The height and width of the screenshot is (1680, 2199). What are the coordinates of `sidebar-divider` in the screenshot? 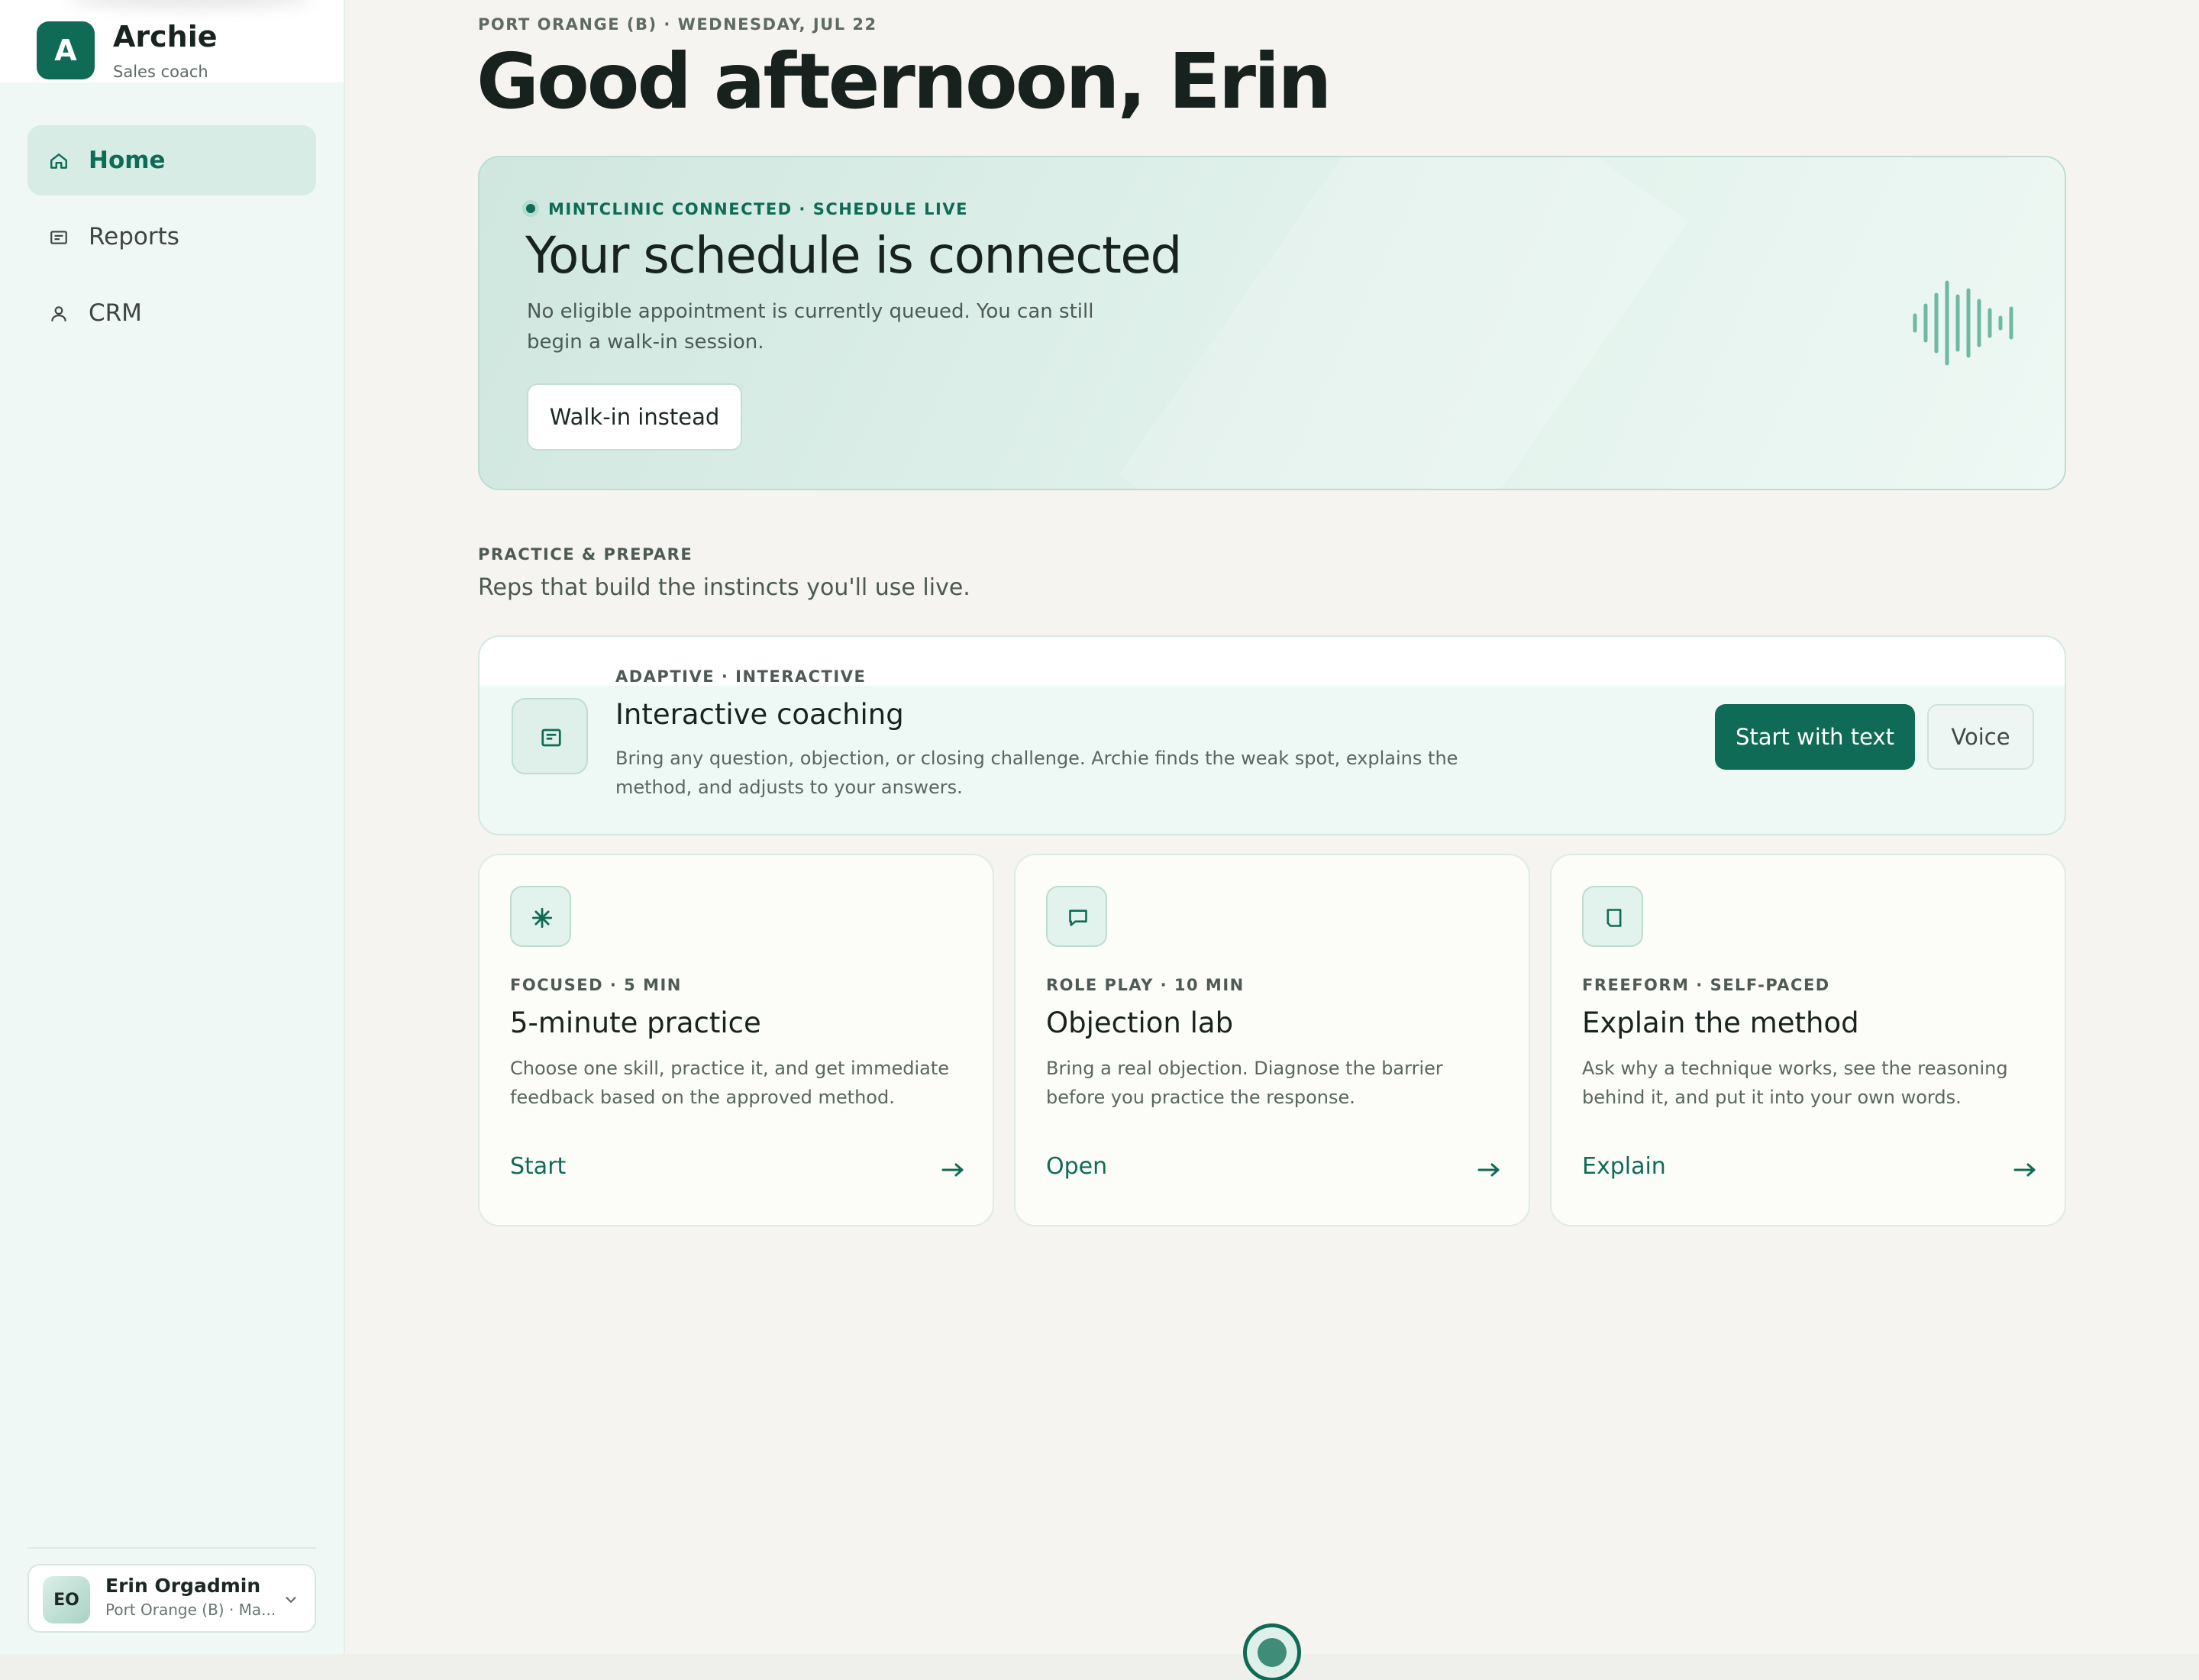 It's located at (172, 1548).